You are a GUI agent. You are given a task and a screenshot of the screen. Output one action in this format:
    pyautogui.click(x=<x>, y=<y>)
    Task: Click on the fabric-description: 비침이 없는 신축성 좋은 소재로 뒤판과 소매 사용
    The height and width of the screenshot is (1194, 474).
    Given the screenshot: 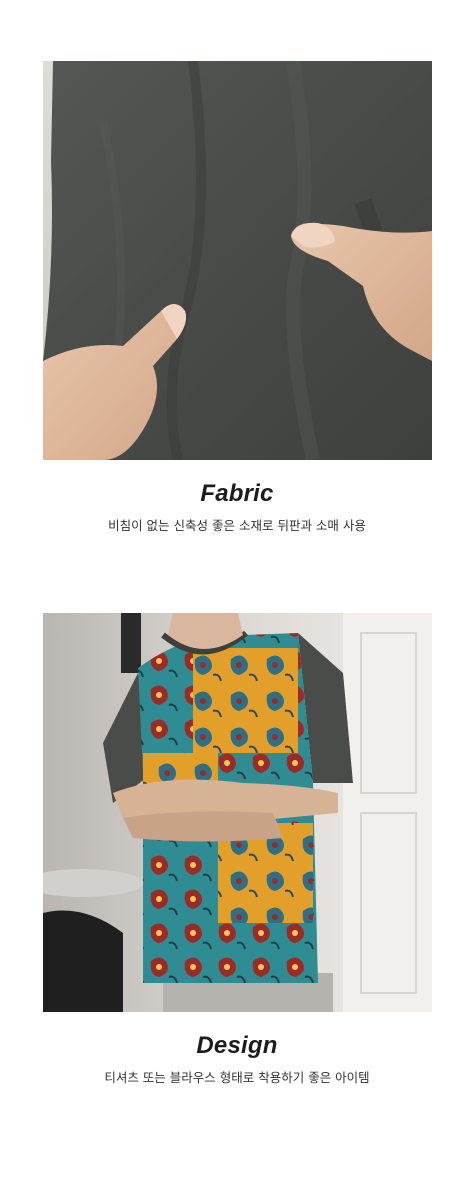 What is the action you would take?
    pyautogui.click(x=237, y=525)
    